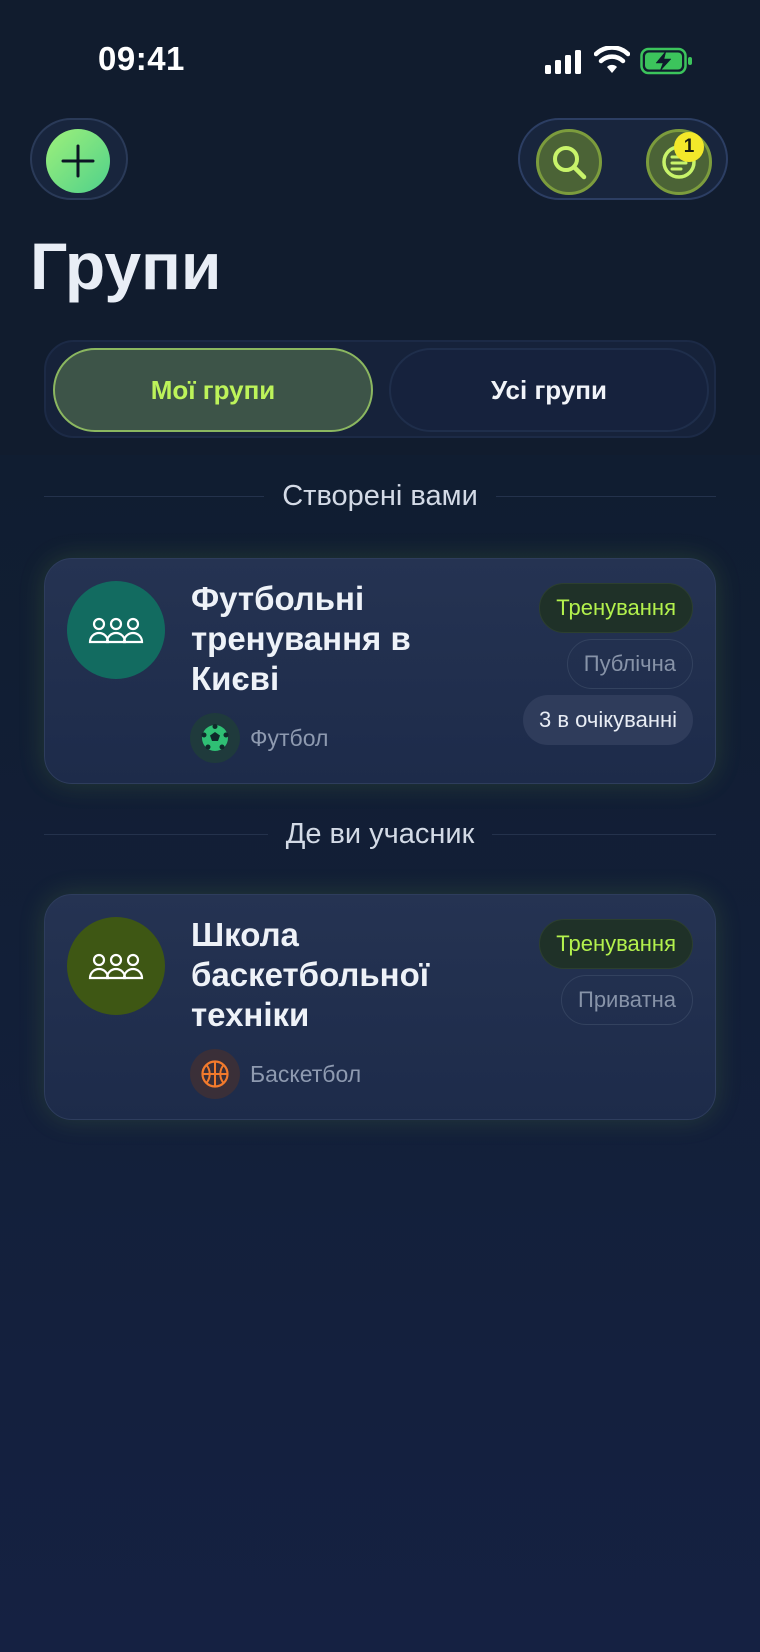  Describe the element at coordinates (213, 390) in the screenshot. I see `tab-my-groups: Мої групи` at that location.